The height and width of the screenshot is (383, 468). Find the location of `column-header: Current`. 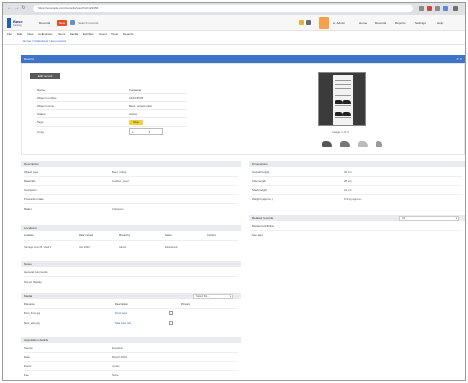

column-header: Current is located at coordinates (211, 235).